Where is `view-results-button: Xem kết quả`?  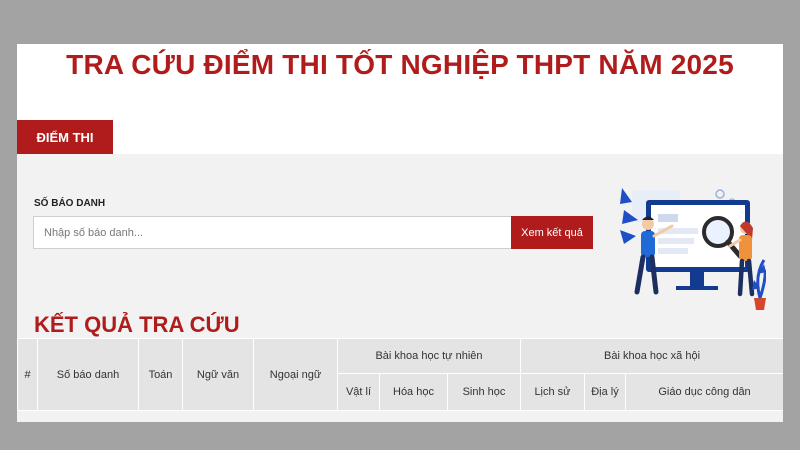 view-results-button: Xem kết quả is located at coordinates (552, 232).